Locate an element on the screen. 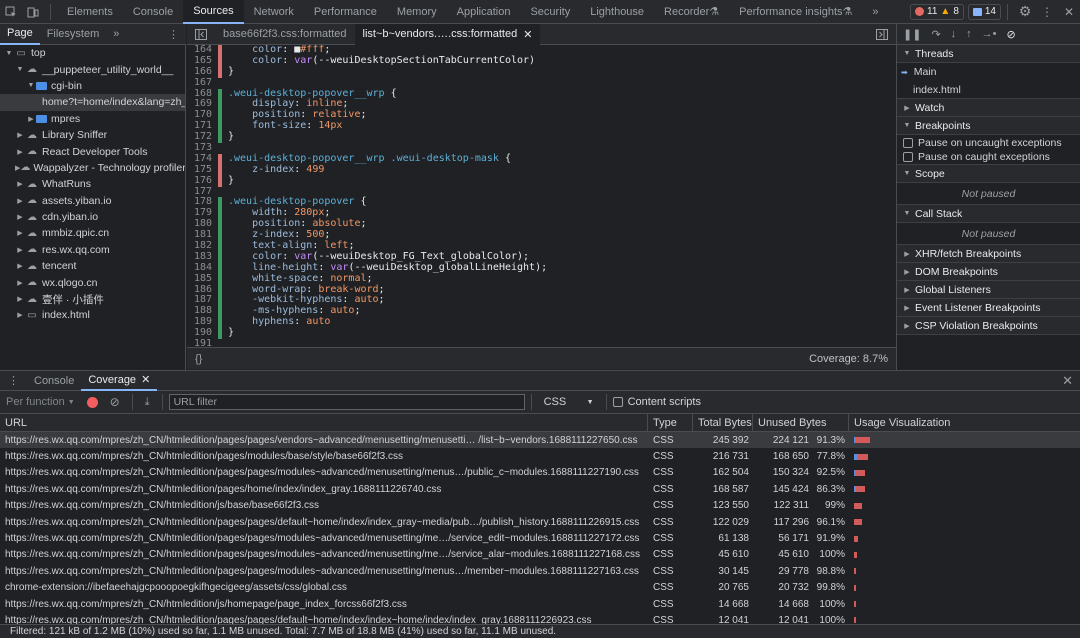  line-number: 185 is located at coordinates (202, 279).